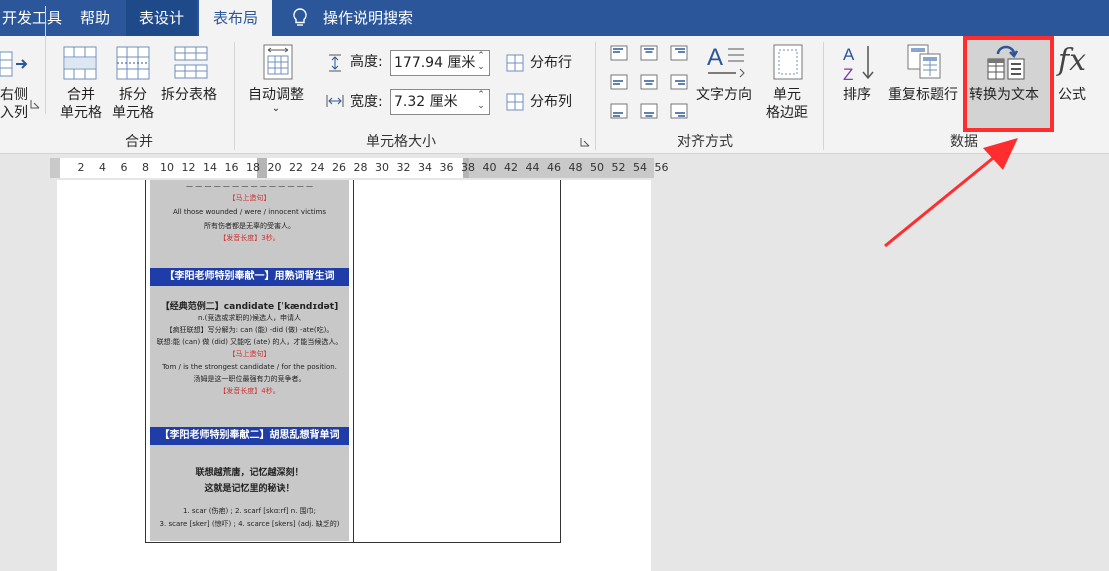  Describe the element at coordinates (951, 193) in the screenshot. I see `red-arrow-annotation` at that location.